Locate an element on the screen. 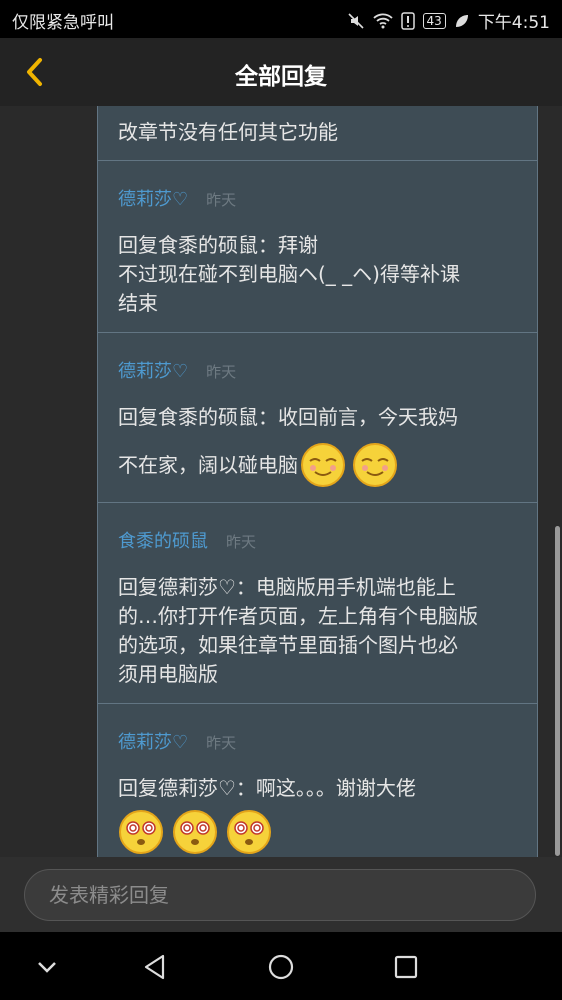 The height and width of the screenshot is (1000, 562). reply-text-line: 须用电脑版 is located at coordinates (168, 674).